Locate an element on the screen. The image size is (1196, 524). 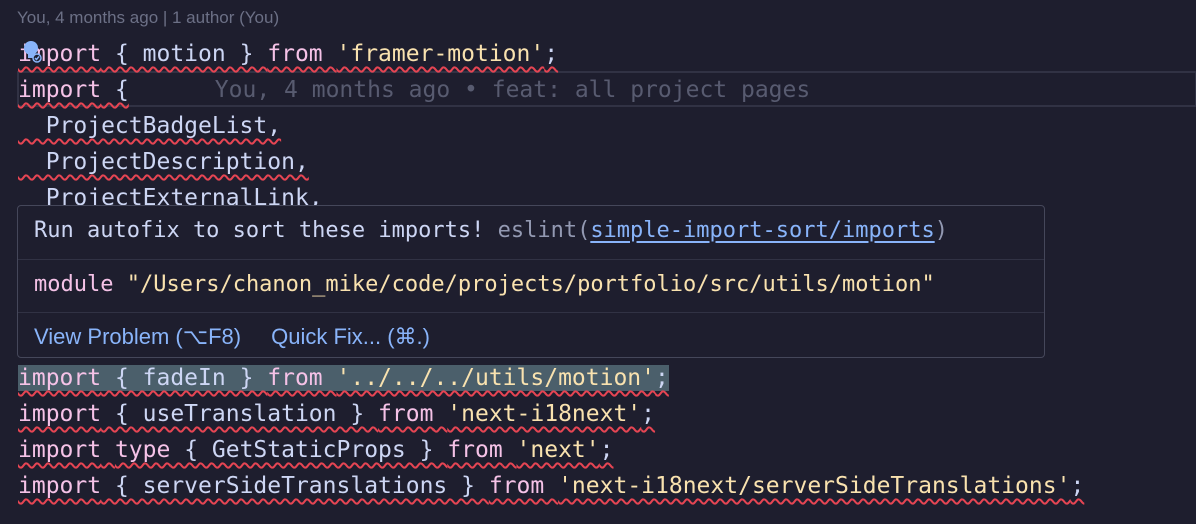
hover-actions: View Problem (⌥F8) Quick Fix... (⌘.) is located at coordinates (247, 337).